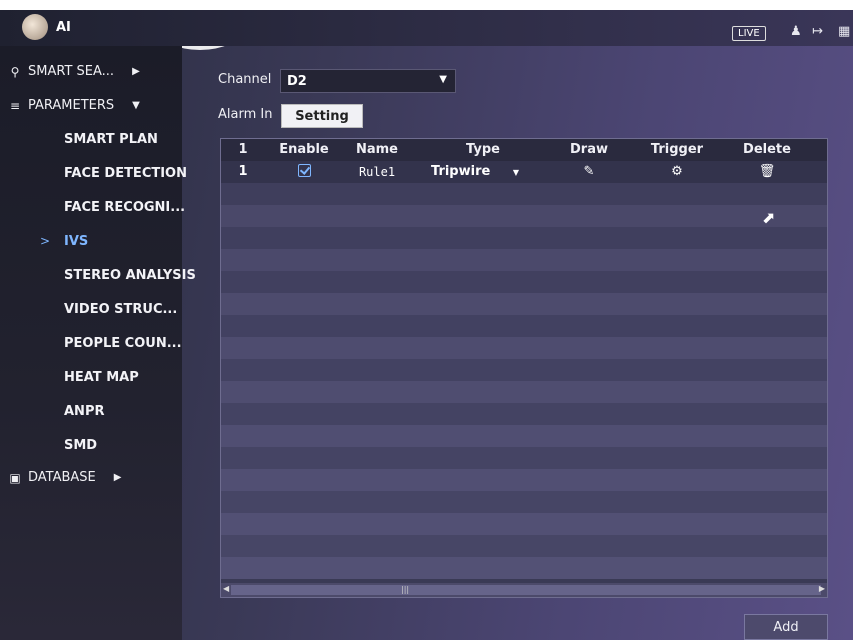 The image size is (853, 640). What do you see at coordinates (243, 149) in the screenshot?
I see `column-header: 1` at bounding box center [243, 149].